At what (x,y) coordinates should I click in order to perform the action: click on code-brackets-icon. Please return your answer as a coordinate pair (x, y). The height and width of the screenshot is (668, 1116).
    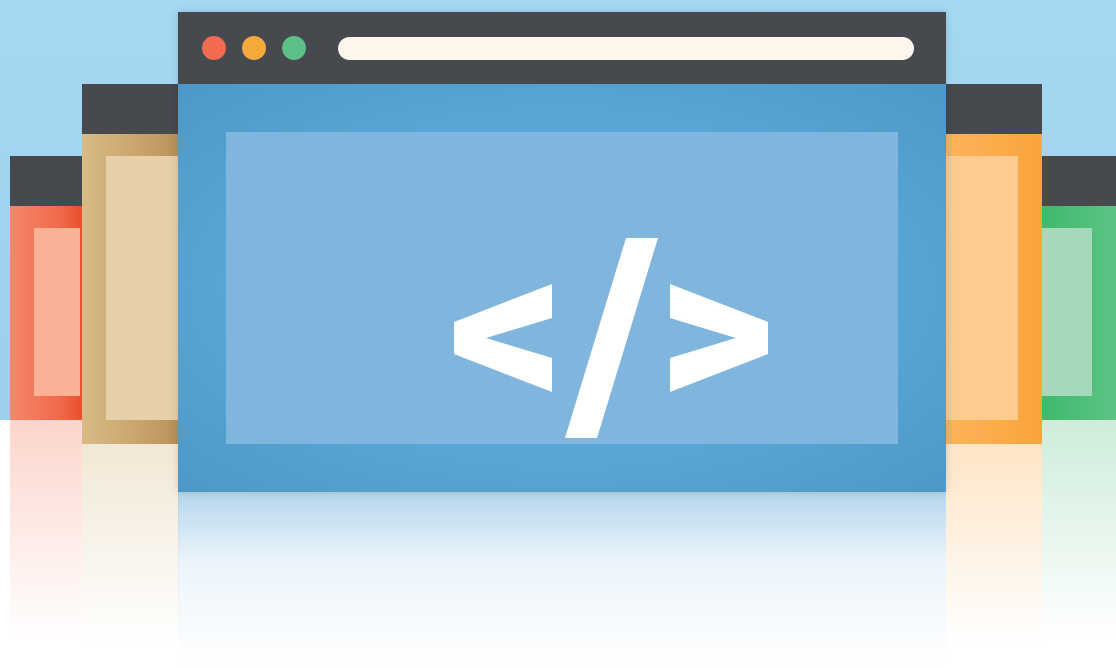
    Looking at the image, I should click on (611, 338).